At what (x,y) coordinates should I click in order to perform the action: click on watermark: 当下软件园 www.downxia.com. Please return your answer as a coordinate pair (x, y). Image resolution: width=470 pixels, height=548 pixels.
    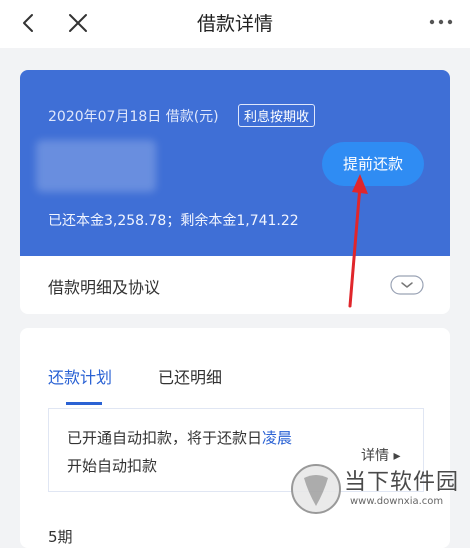
    Looking at the image, I should click on (374, 490).